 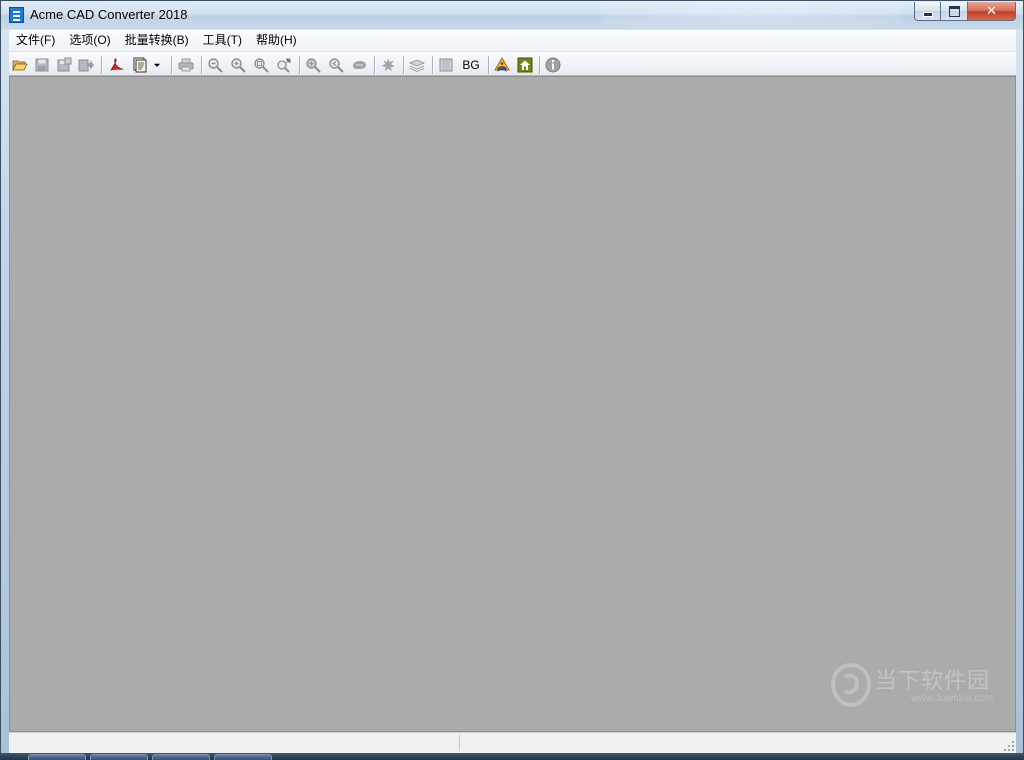 I want to click on convert-to-pdf-button, so click(x=116, y=65).